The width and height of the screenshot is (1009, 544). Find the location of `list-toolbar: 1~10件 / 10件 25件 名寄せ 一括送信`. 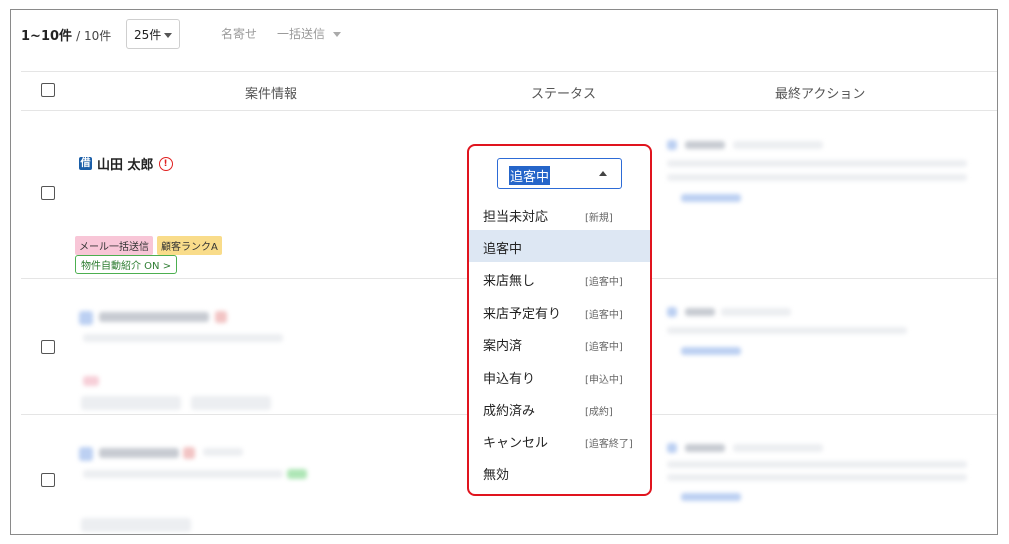

list-toolbar: 1~10件 / 10件 25件 名寄せ 一括送信 is located at coordinates (504, 39).